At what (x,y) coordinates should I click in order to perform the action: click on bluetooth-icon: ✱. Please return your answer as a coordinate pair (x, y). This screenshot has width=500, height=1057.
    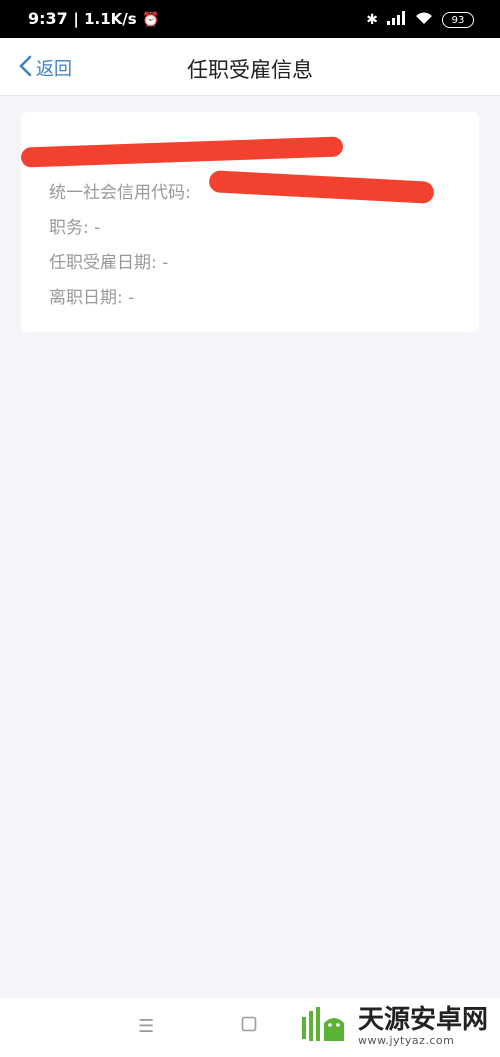
    Looking at the image, I should click on (372, 19).